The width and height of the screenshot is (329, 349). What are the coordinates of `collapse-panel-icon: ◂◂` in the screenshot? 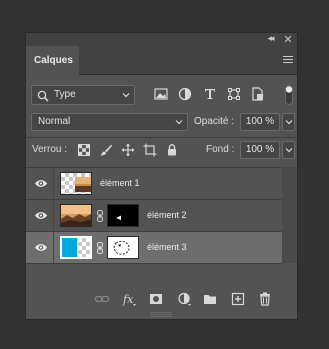 It's located at (270, 39).